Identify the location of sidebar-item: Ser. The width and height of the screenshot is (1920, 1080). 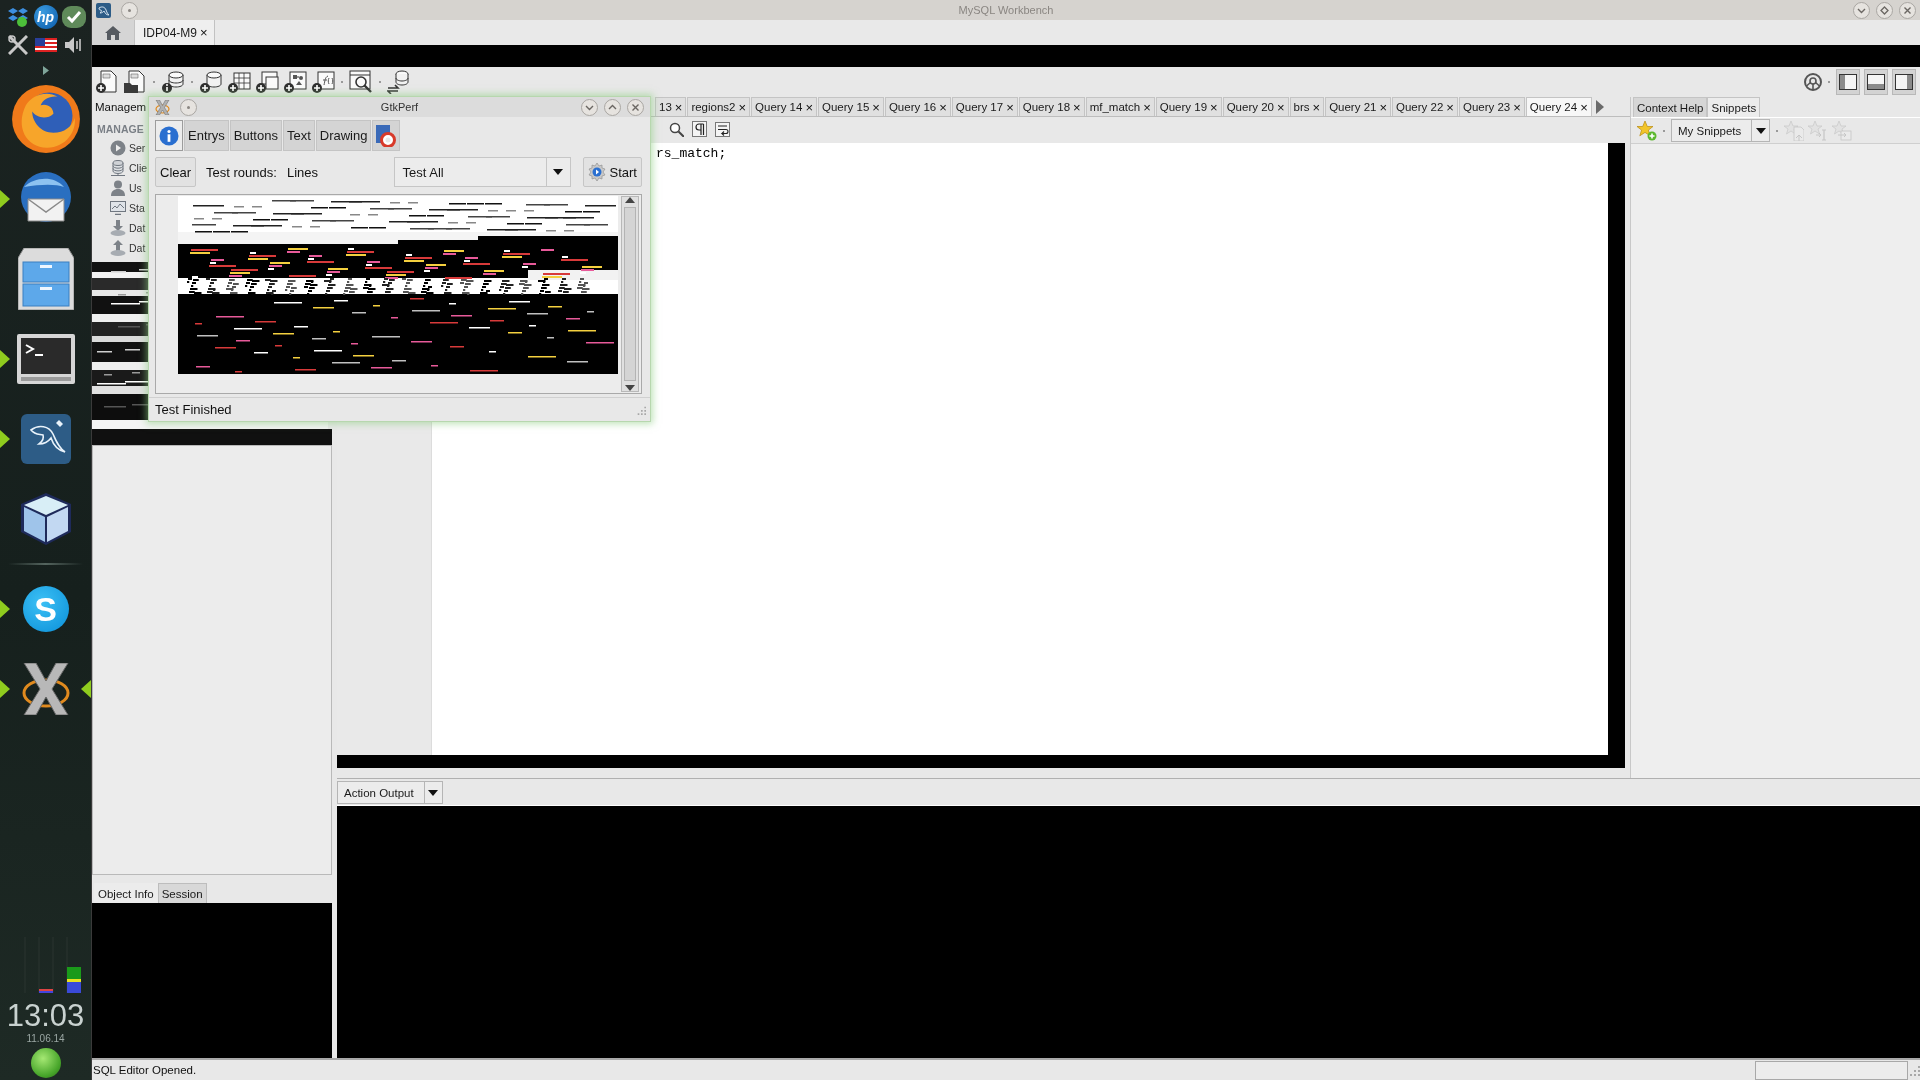
(137, 148).